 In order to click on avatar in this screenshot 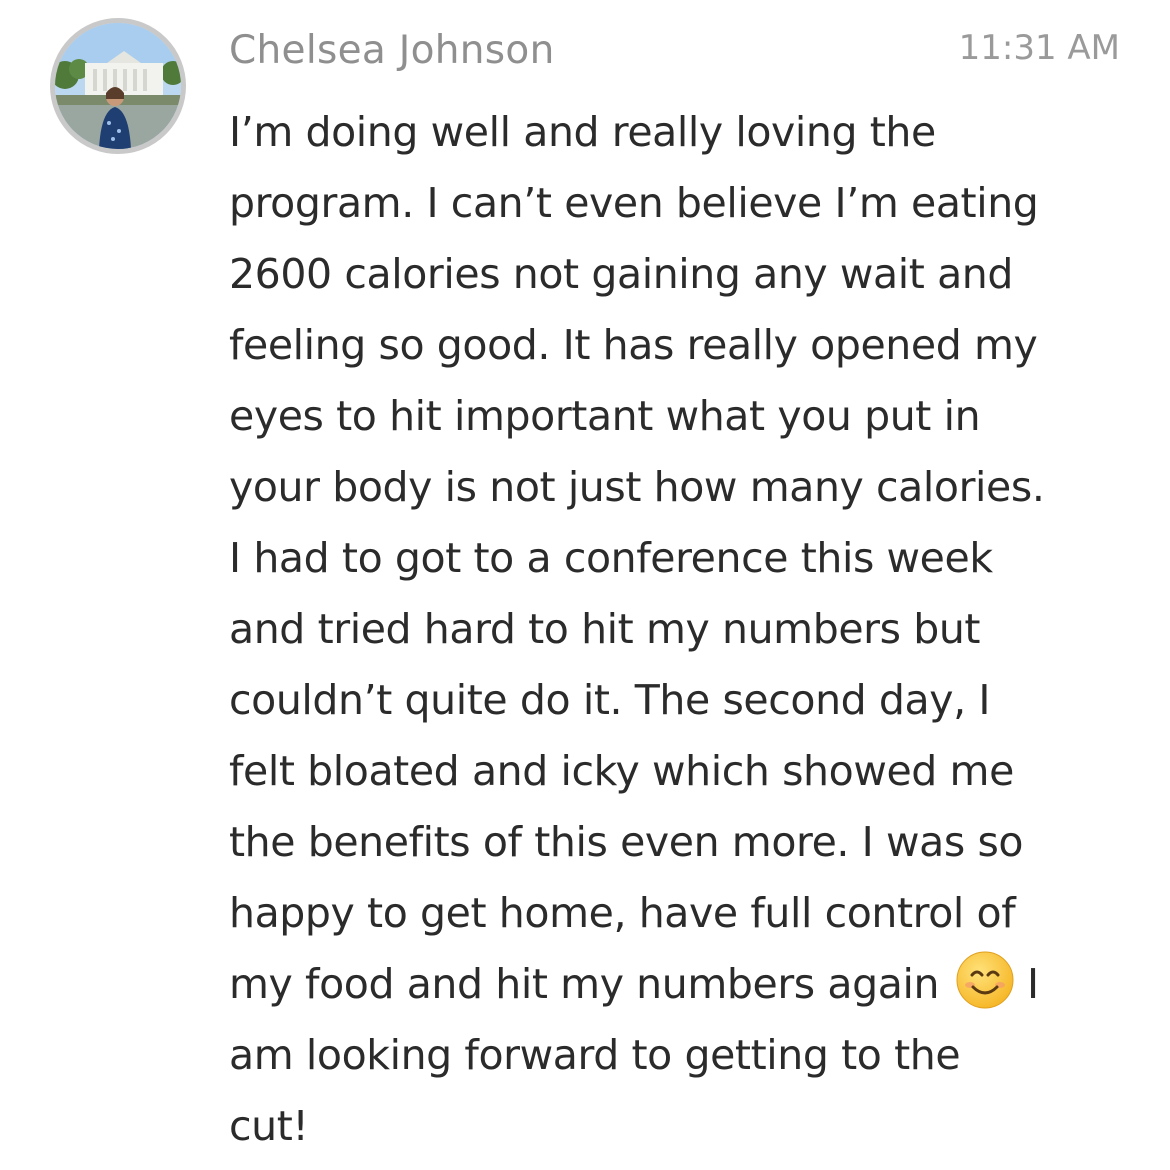, I will do `click(118, 86)`.